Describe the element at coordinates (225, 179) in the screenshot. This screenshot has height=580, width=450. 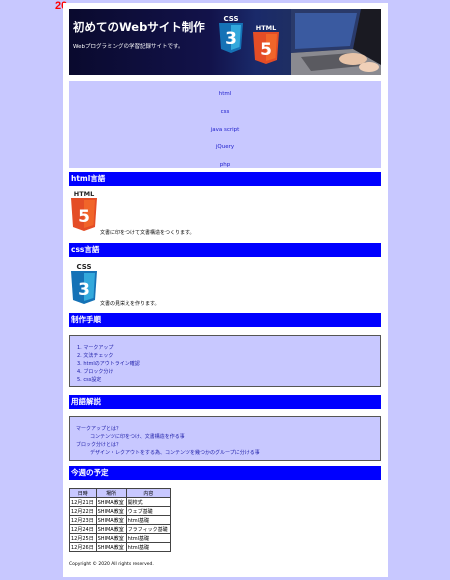
I see `section-heading-html: html言語` at that location.